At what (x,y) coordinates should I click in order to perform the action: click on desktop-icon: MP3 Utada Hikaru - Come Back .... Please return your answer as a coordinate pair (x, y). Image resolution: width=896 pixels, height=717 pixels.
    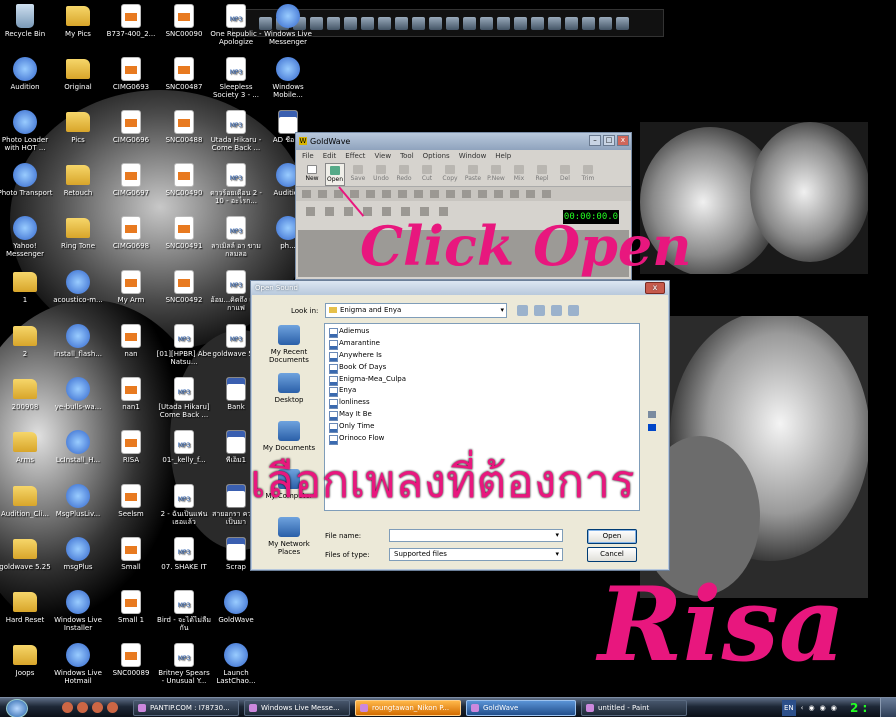
    Looking at the image, I should click on (236, 131).